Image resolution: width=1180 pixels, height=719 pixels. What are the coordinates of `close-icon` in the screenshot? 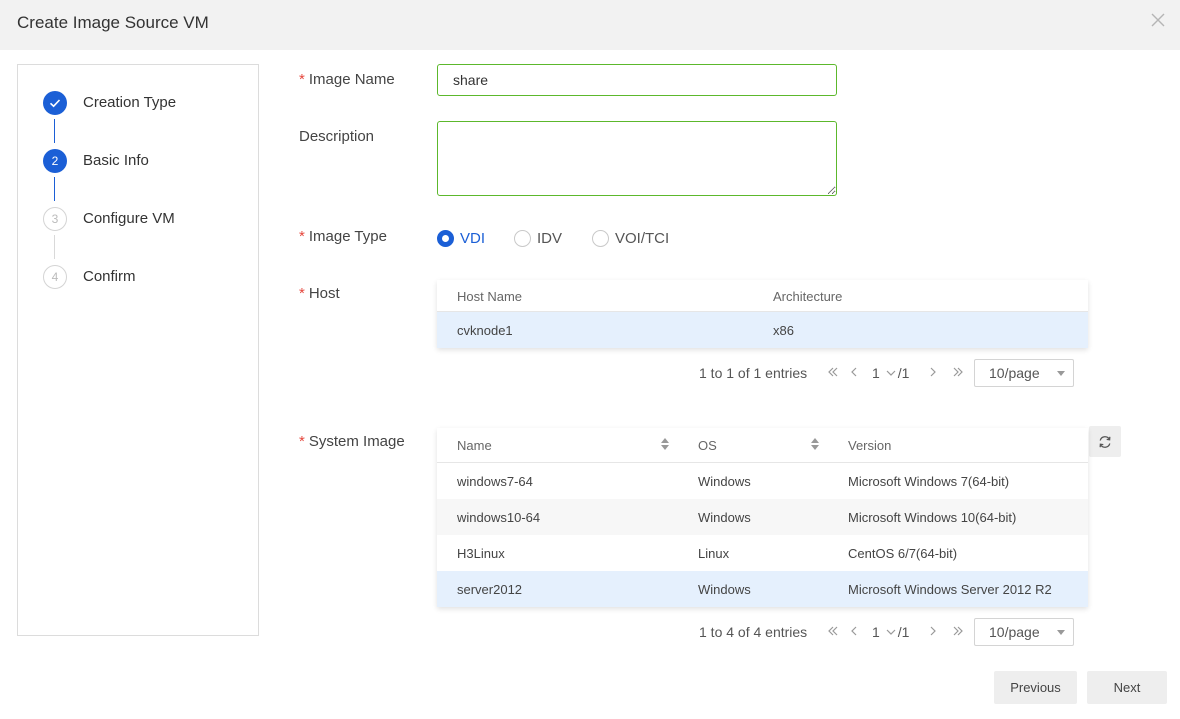 It's located at (1158, 20).